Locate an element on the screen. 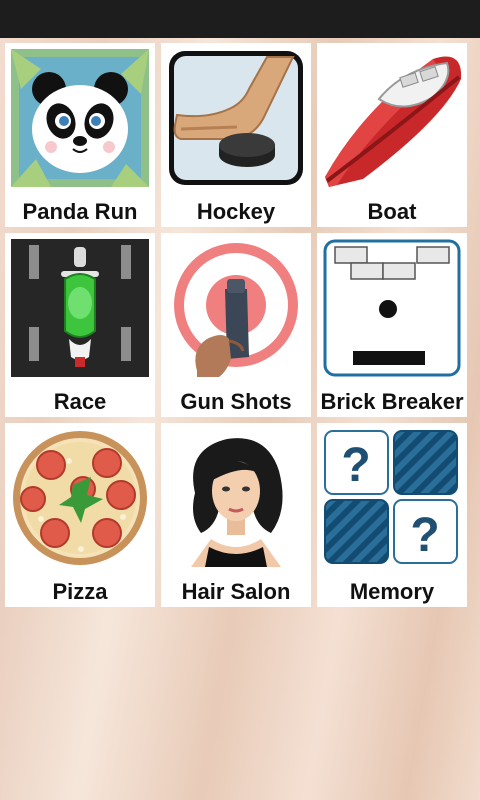  status-bar is located at coordinates (240, 19).